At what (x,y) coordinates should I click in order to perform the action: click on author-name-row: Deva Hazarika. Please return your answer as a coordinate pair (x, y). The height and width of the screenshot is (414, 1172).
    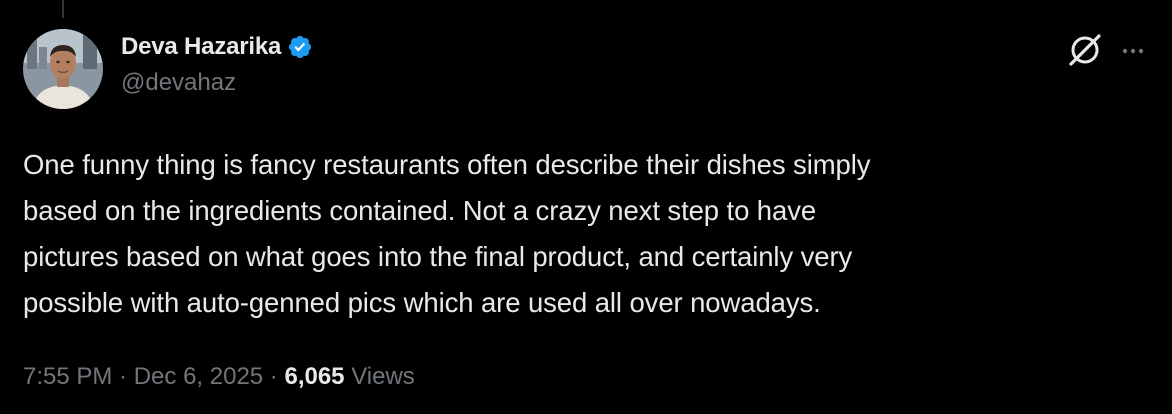
    Looking at the image, I should click on (217, 47).